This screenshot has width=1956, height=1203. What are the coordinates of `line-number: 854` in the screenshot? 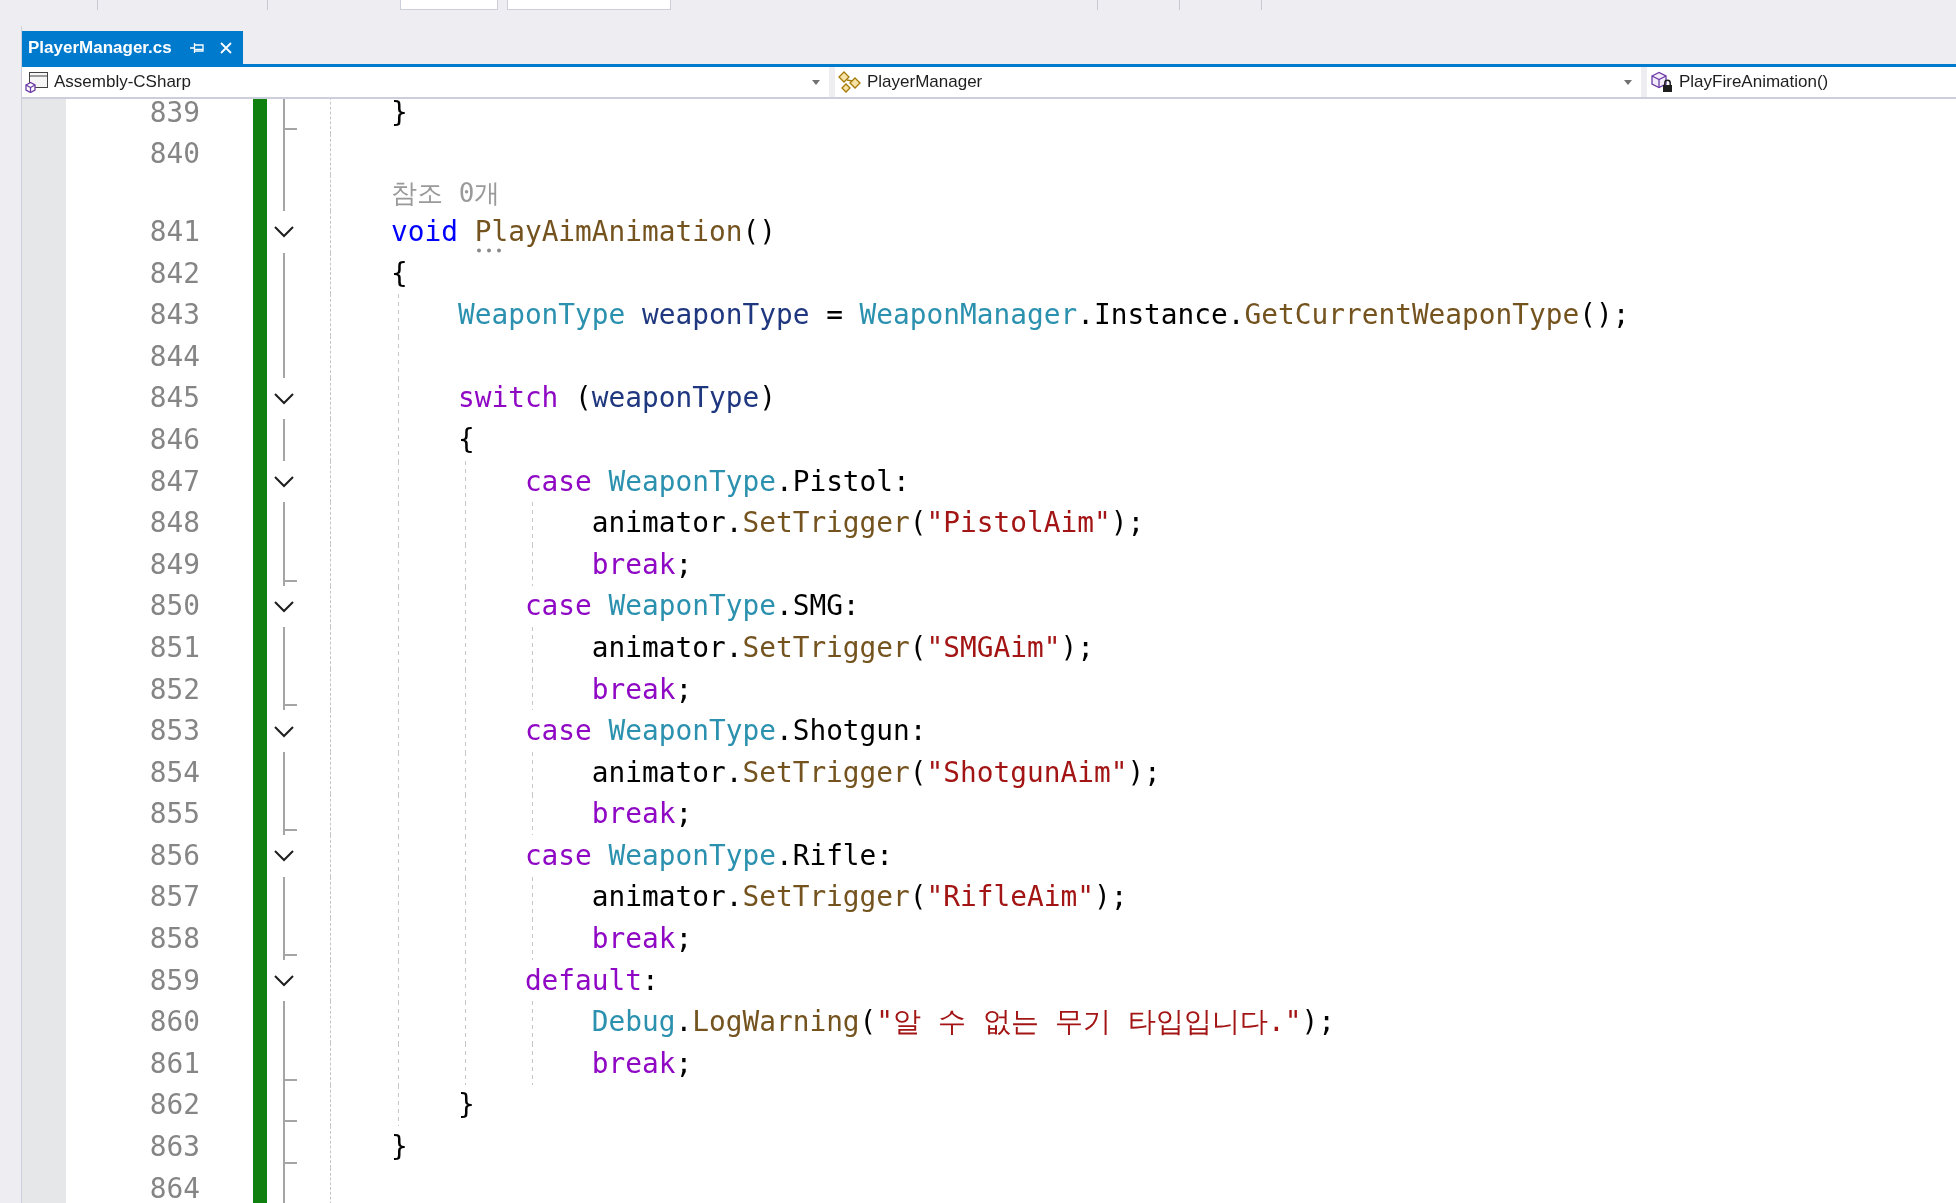 It's located at (174, 772).